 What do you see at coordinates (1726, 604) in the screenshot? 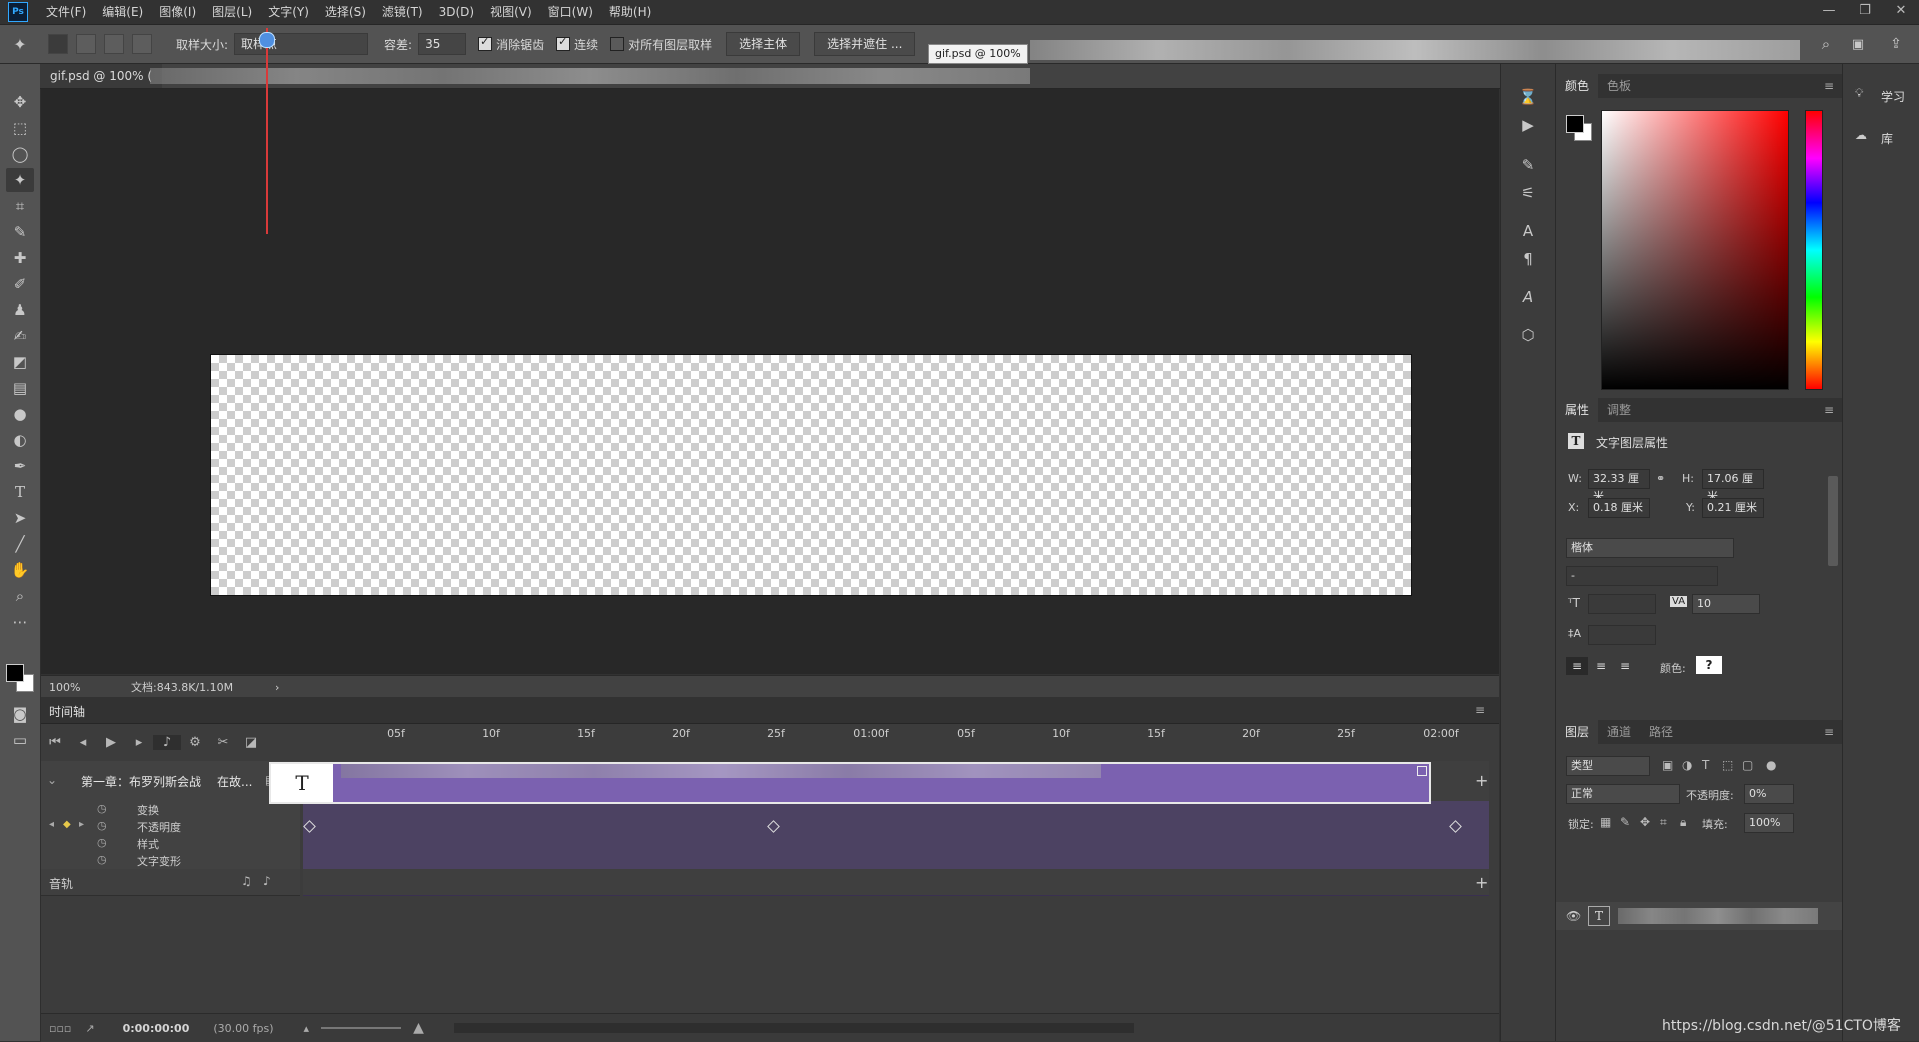
I see `tracking-select: 10` at bounding box center [1726, 604].